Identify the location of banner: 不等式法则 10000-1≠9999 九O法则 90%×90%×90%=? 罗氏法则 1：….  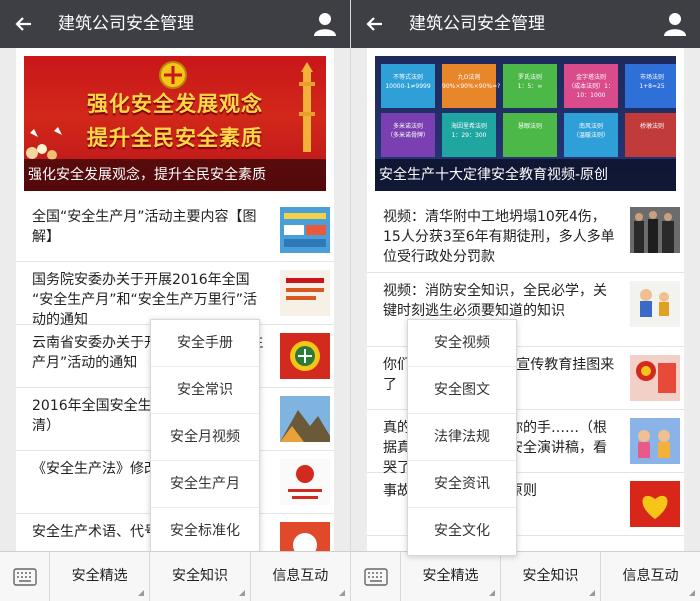
(525, 123).